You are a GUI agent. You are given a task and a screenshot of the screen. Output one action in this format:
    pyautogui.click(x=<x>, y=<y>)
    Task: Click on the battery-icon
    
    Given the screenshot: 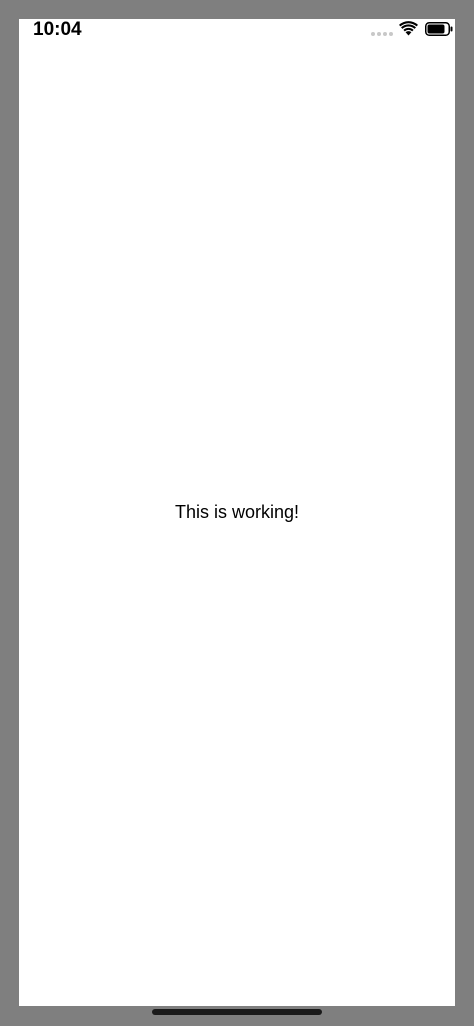 What is the action you would take?
    pyautogui.click(x=439, y=29)
    